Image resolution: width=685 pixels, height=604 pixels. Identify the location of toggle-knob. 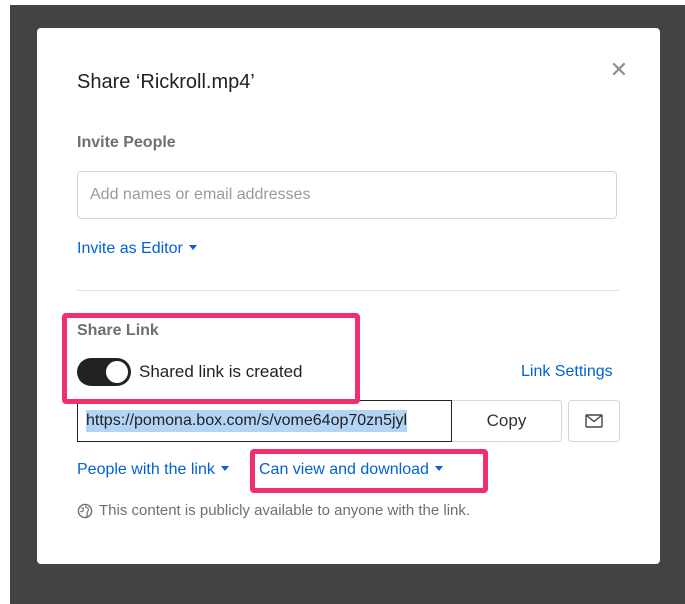
(117, 372).